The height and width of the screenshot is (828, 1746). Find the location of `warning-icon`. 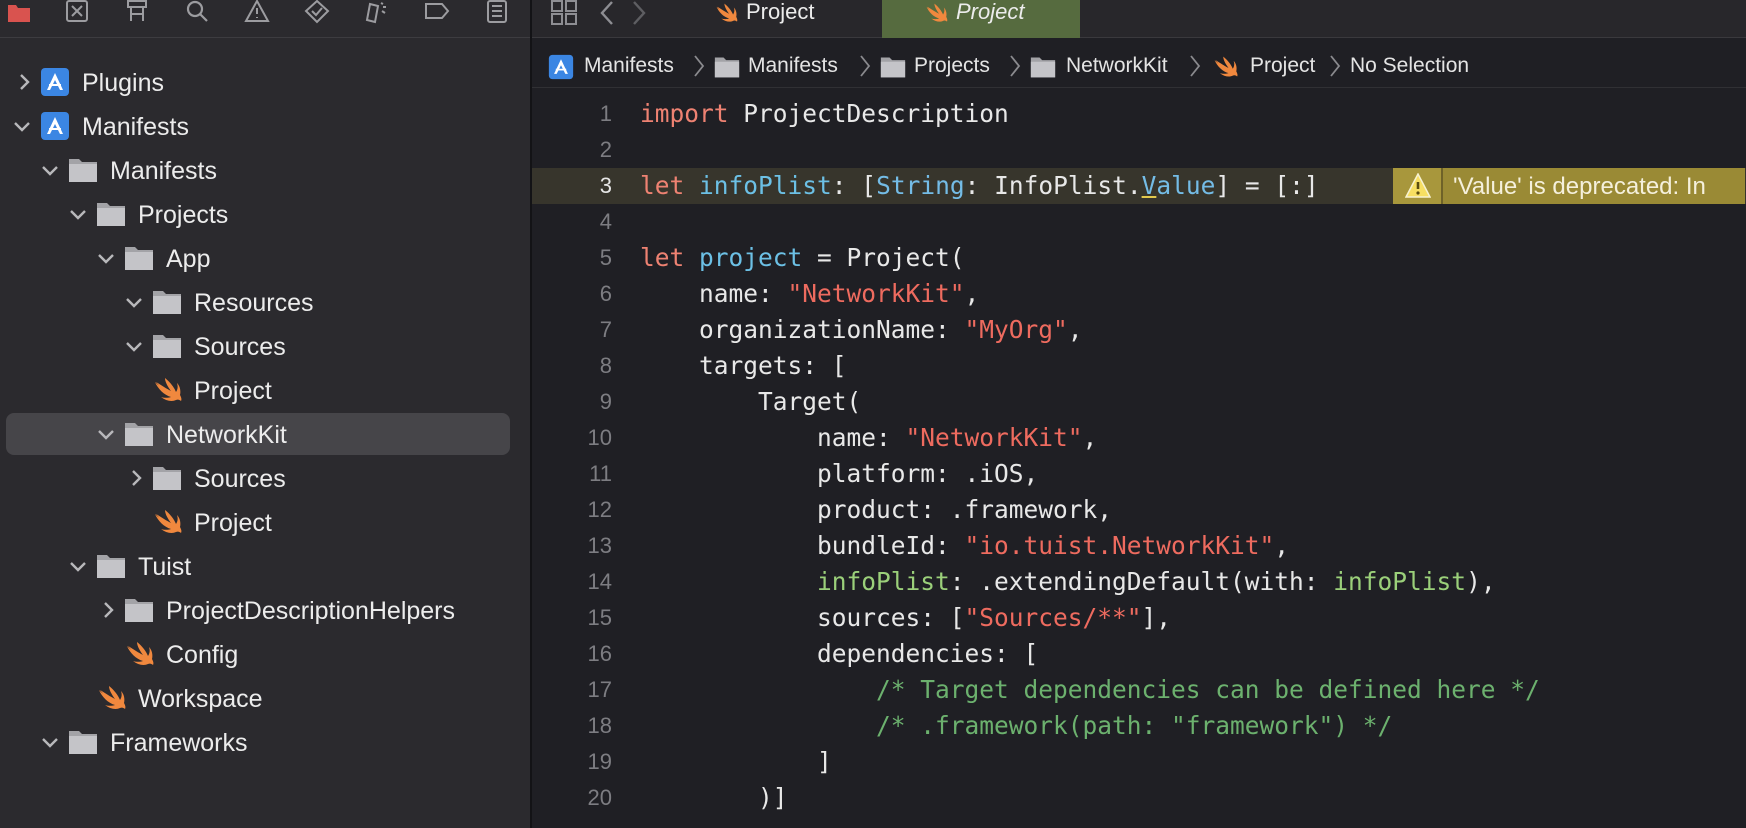

warning-icon is located at coordinates (1418, 186).